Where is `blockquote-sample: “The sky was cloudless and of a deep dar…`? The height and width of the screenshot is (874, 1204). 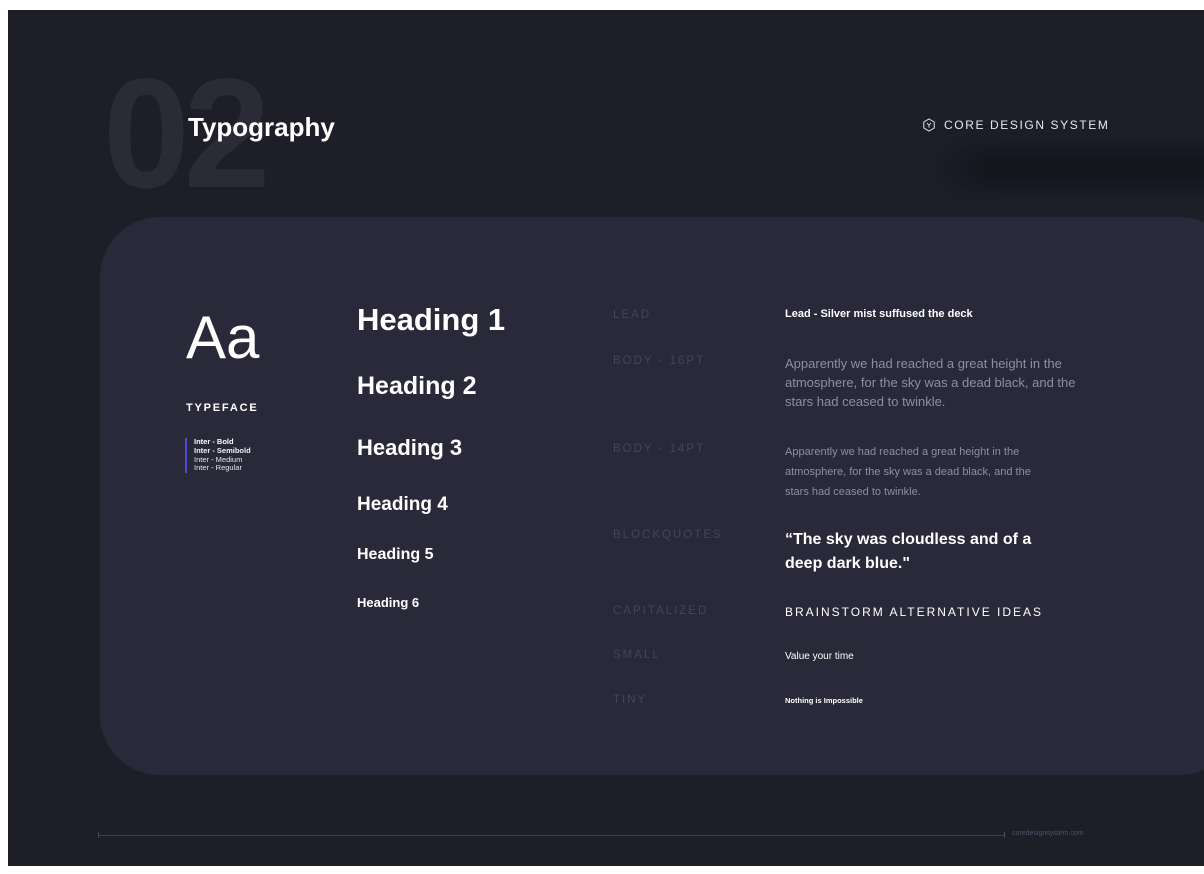 blockquote-sample: “The sky was cloudless and of a deep dar… is located at coordinates (908, 551).